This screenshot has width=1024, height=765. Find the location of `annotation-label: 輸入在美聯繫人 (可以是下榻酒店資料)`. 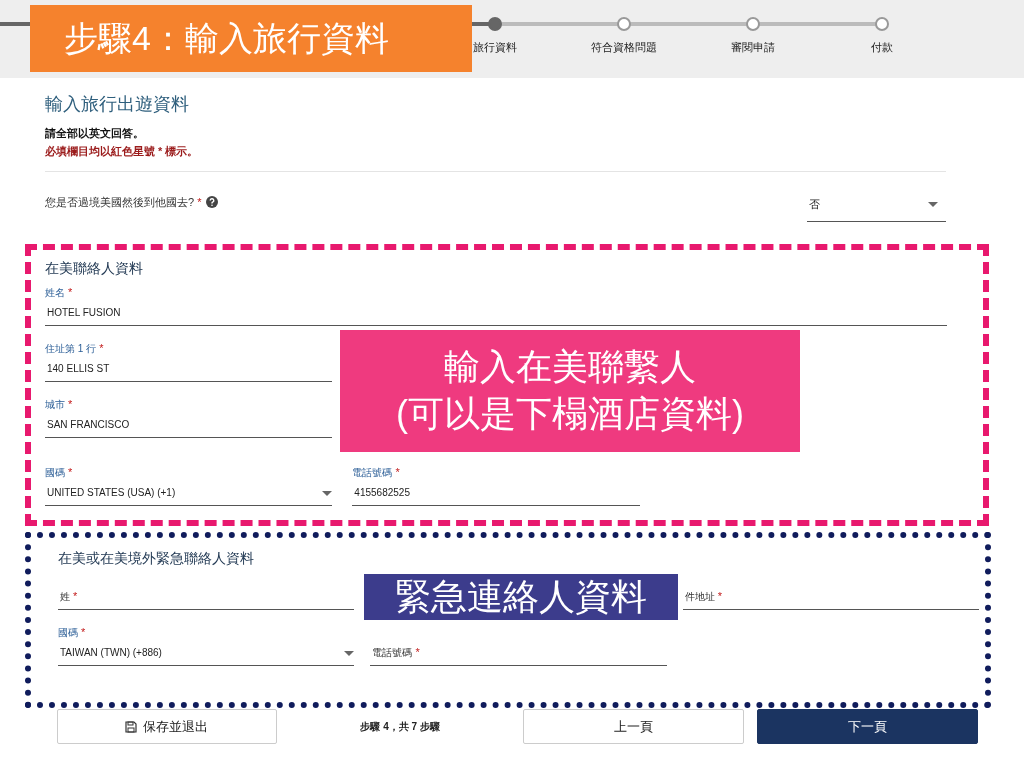

annotation-label: 輸入在美聯繫人 (可以是下榻酒店資料) is located at coordinates (570, 391).